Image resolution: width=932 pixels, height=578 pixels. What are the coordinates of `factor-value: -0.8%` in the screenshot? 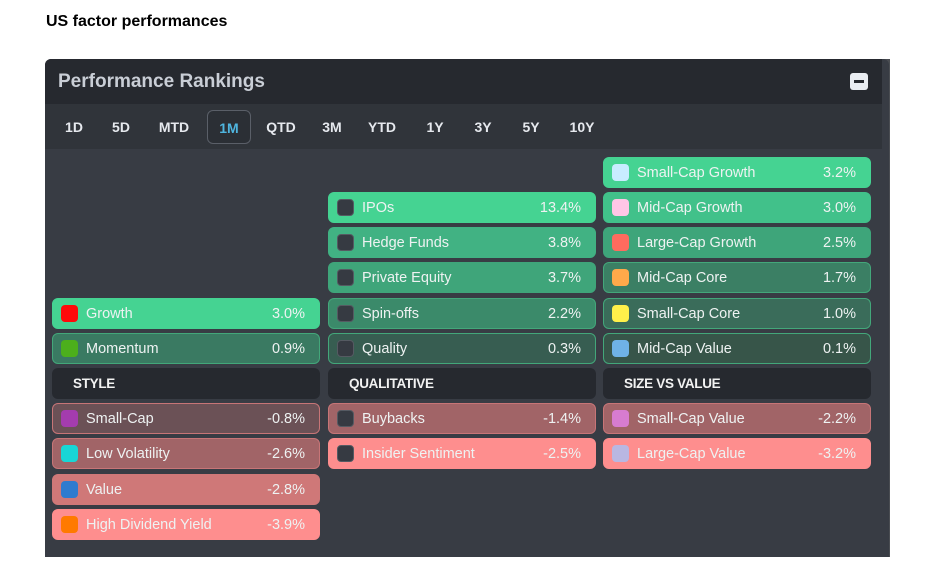 It's located at (286, 419).